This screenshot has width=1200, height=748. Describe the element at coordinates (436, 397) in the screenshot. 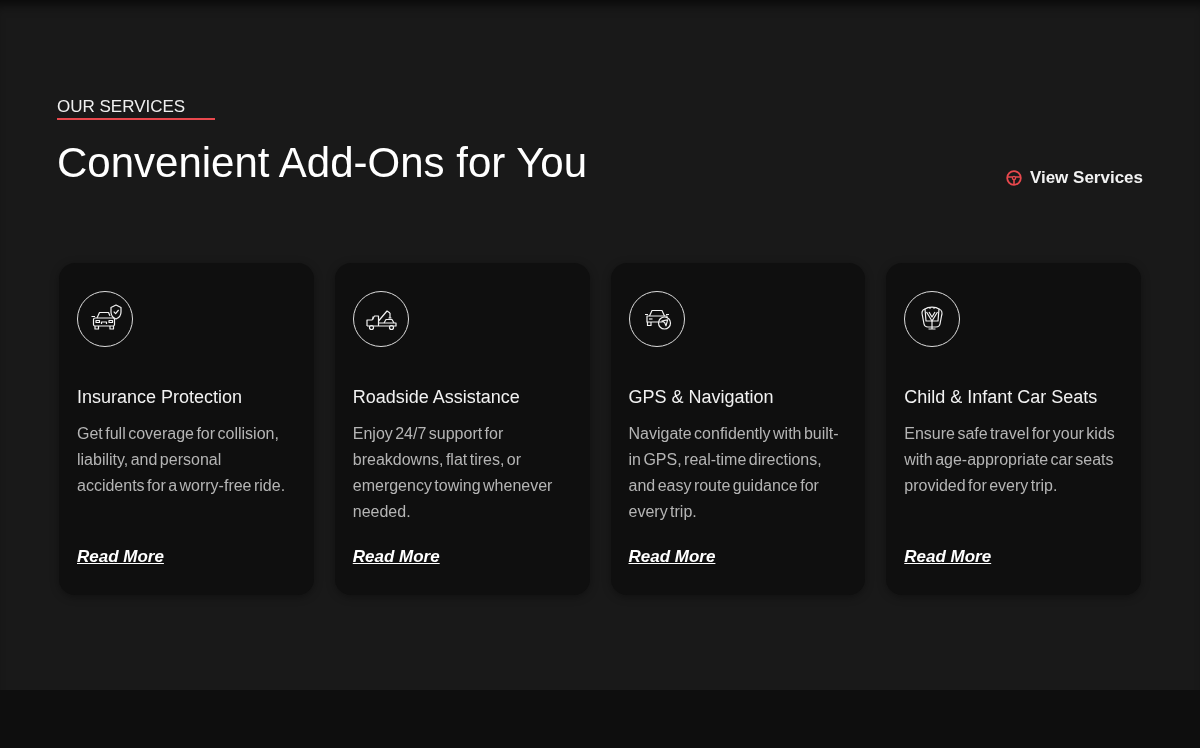

I see `card-title: Roadside Assistance` at that location.